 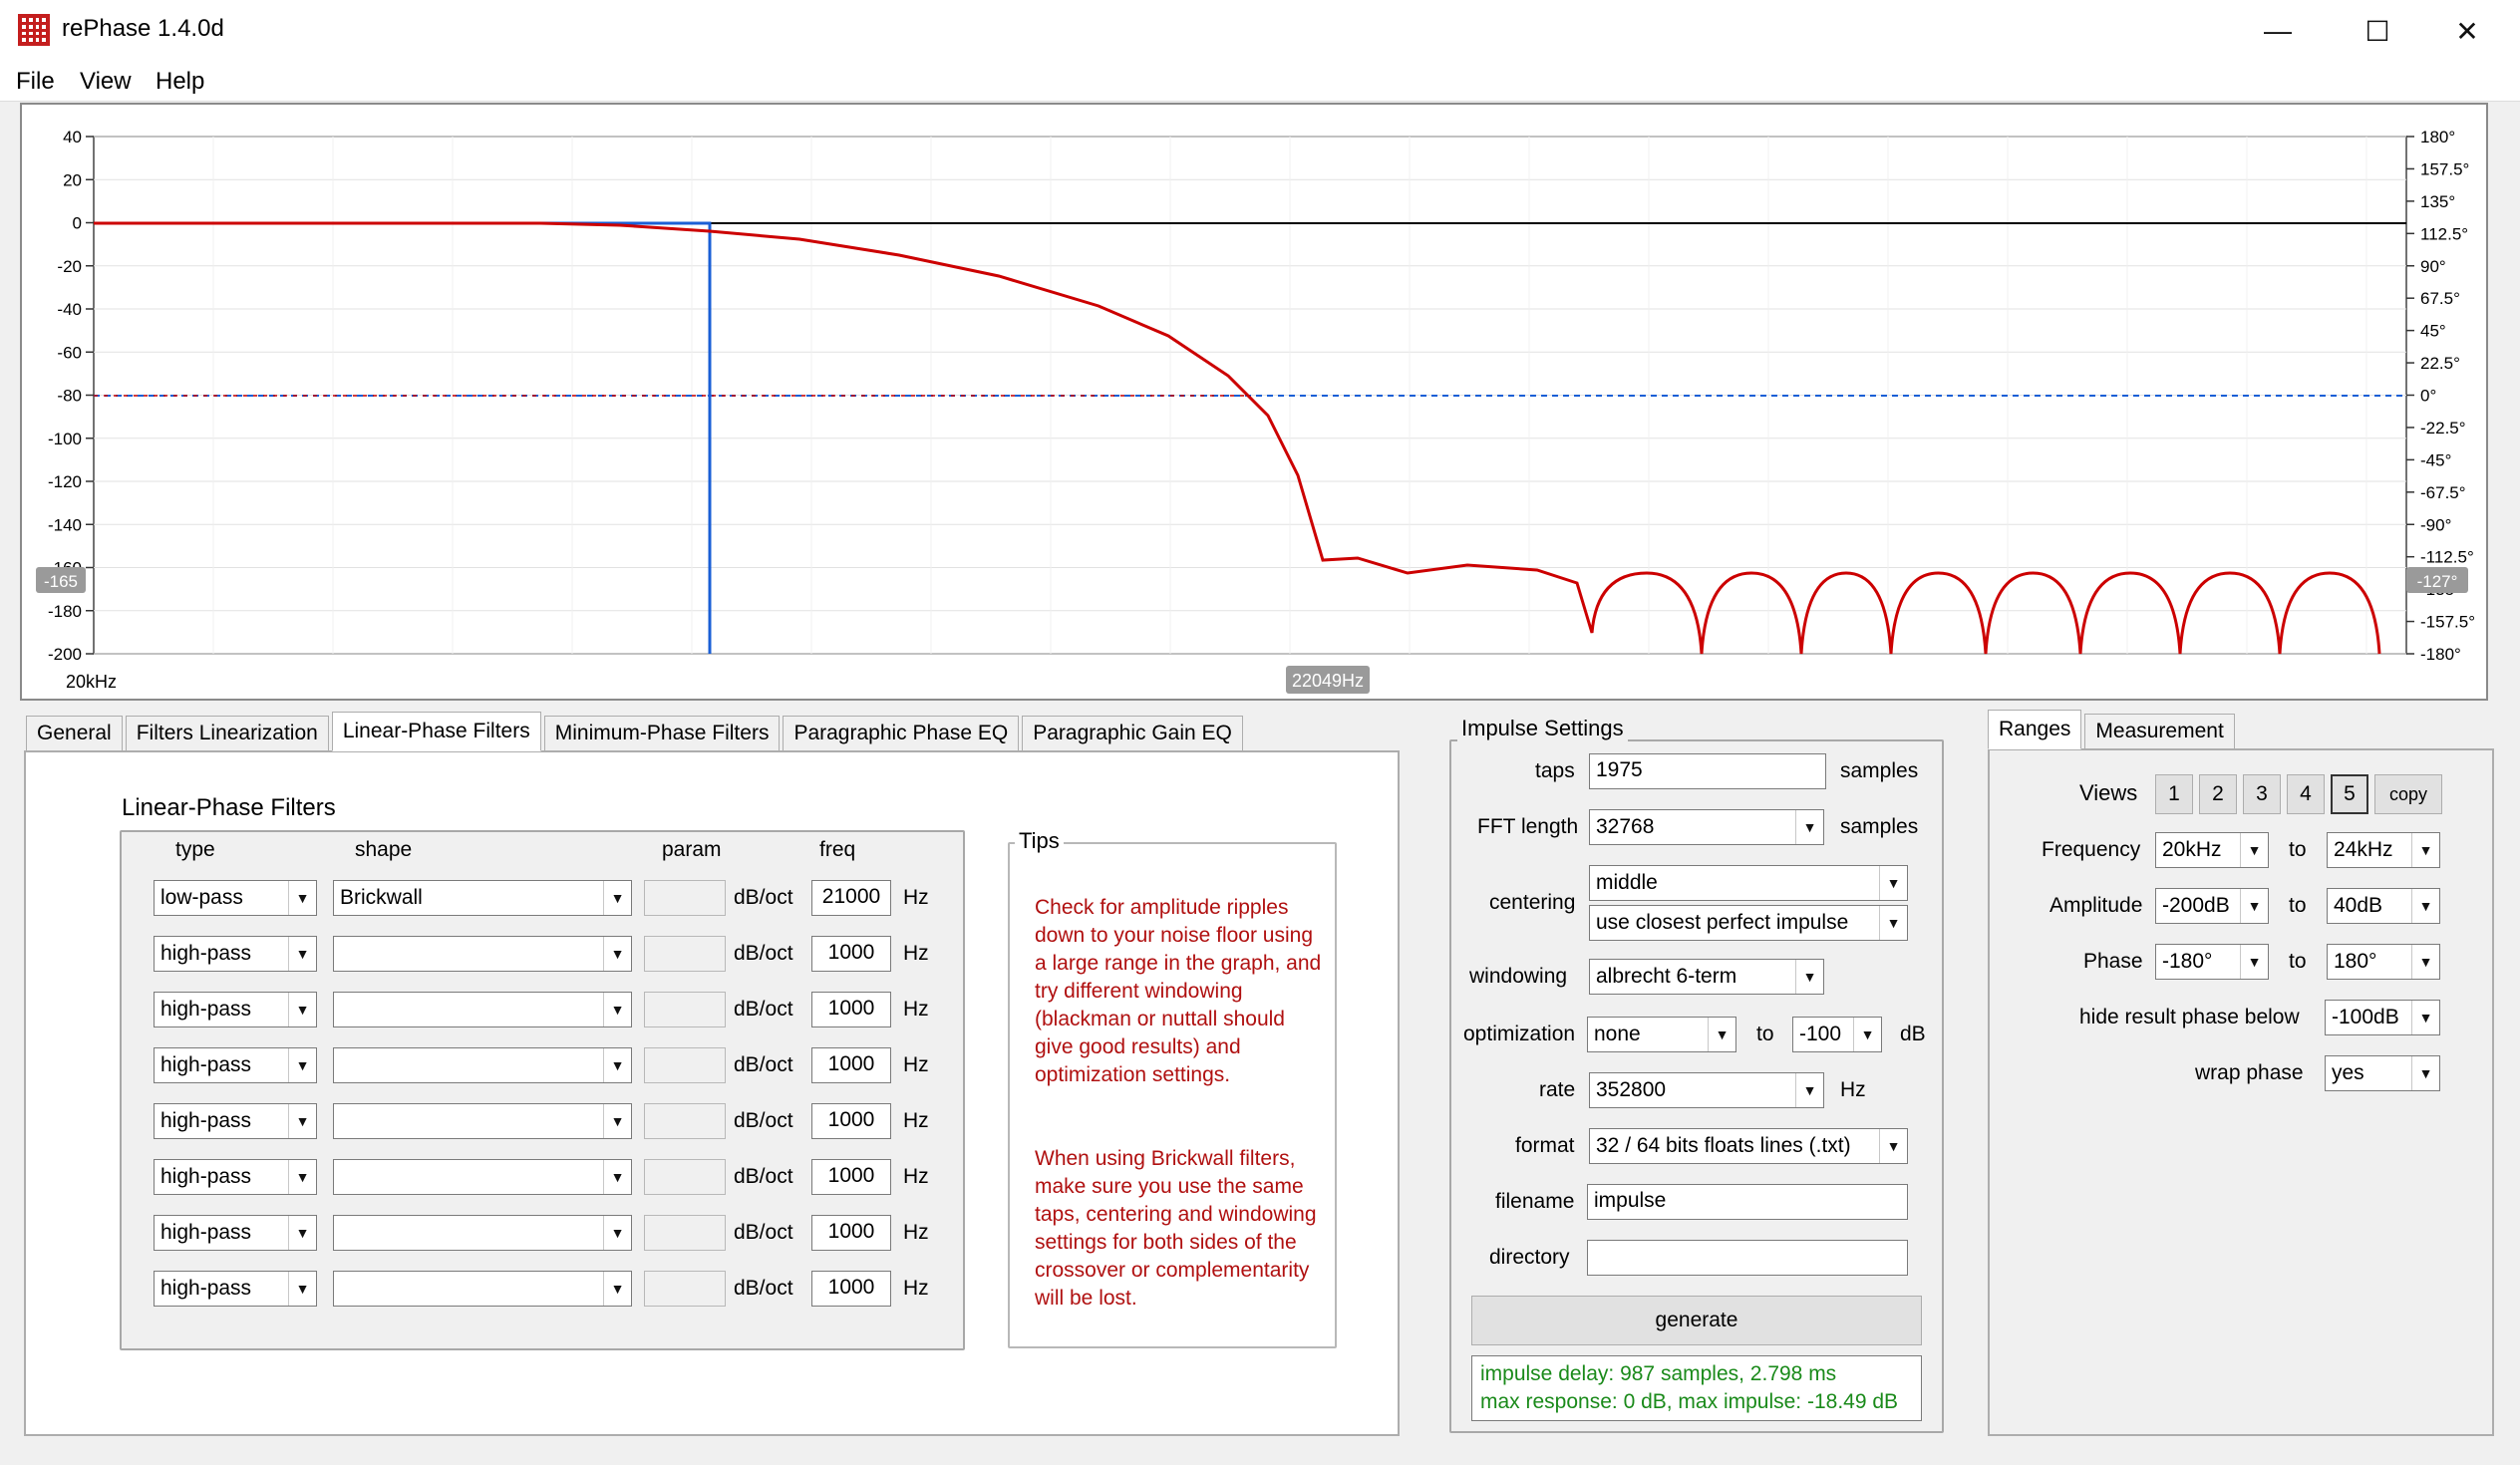 I want to click on fft-select: 32768 ▼, so click(x=1706, y=827).